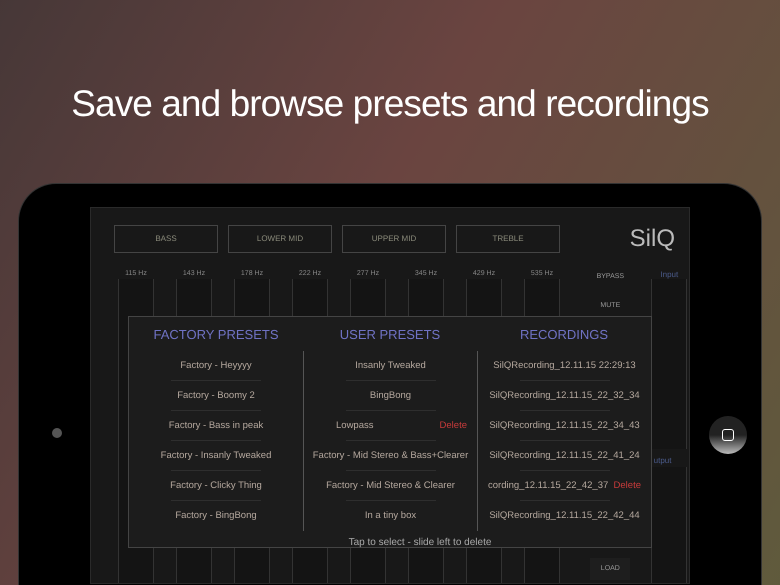 This screenshot has width=780, height=585. I want to click on list-item: In a tiny box, so click(390, 516).